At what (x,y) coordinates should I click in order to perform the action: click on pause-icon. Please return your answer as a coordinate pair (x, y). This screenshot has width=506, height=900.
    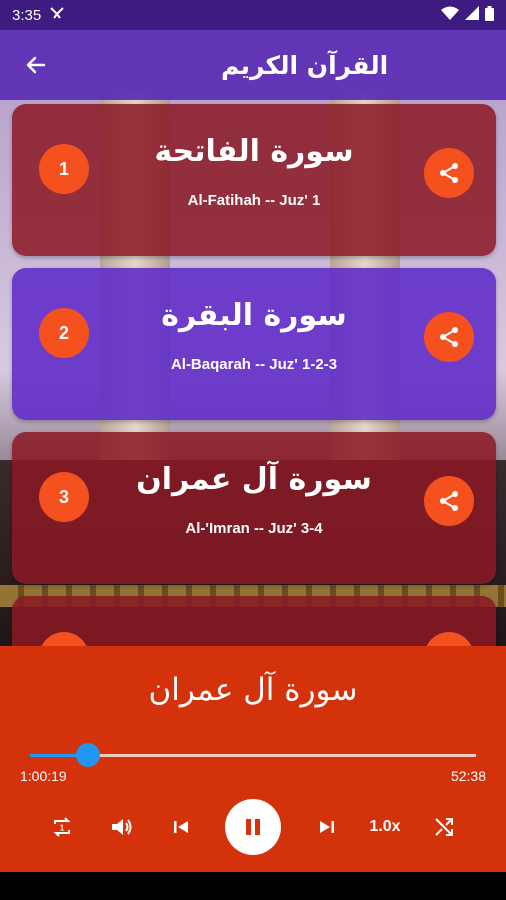
    Looking at the image, I should click on (253, 827).